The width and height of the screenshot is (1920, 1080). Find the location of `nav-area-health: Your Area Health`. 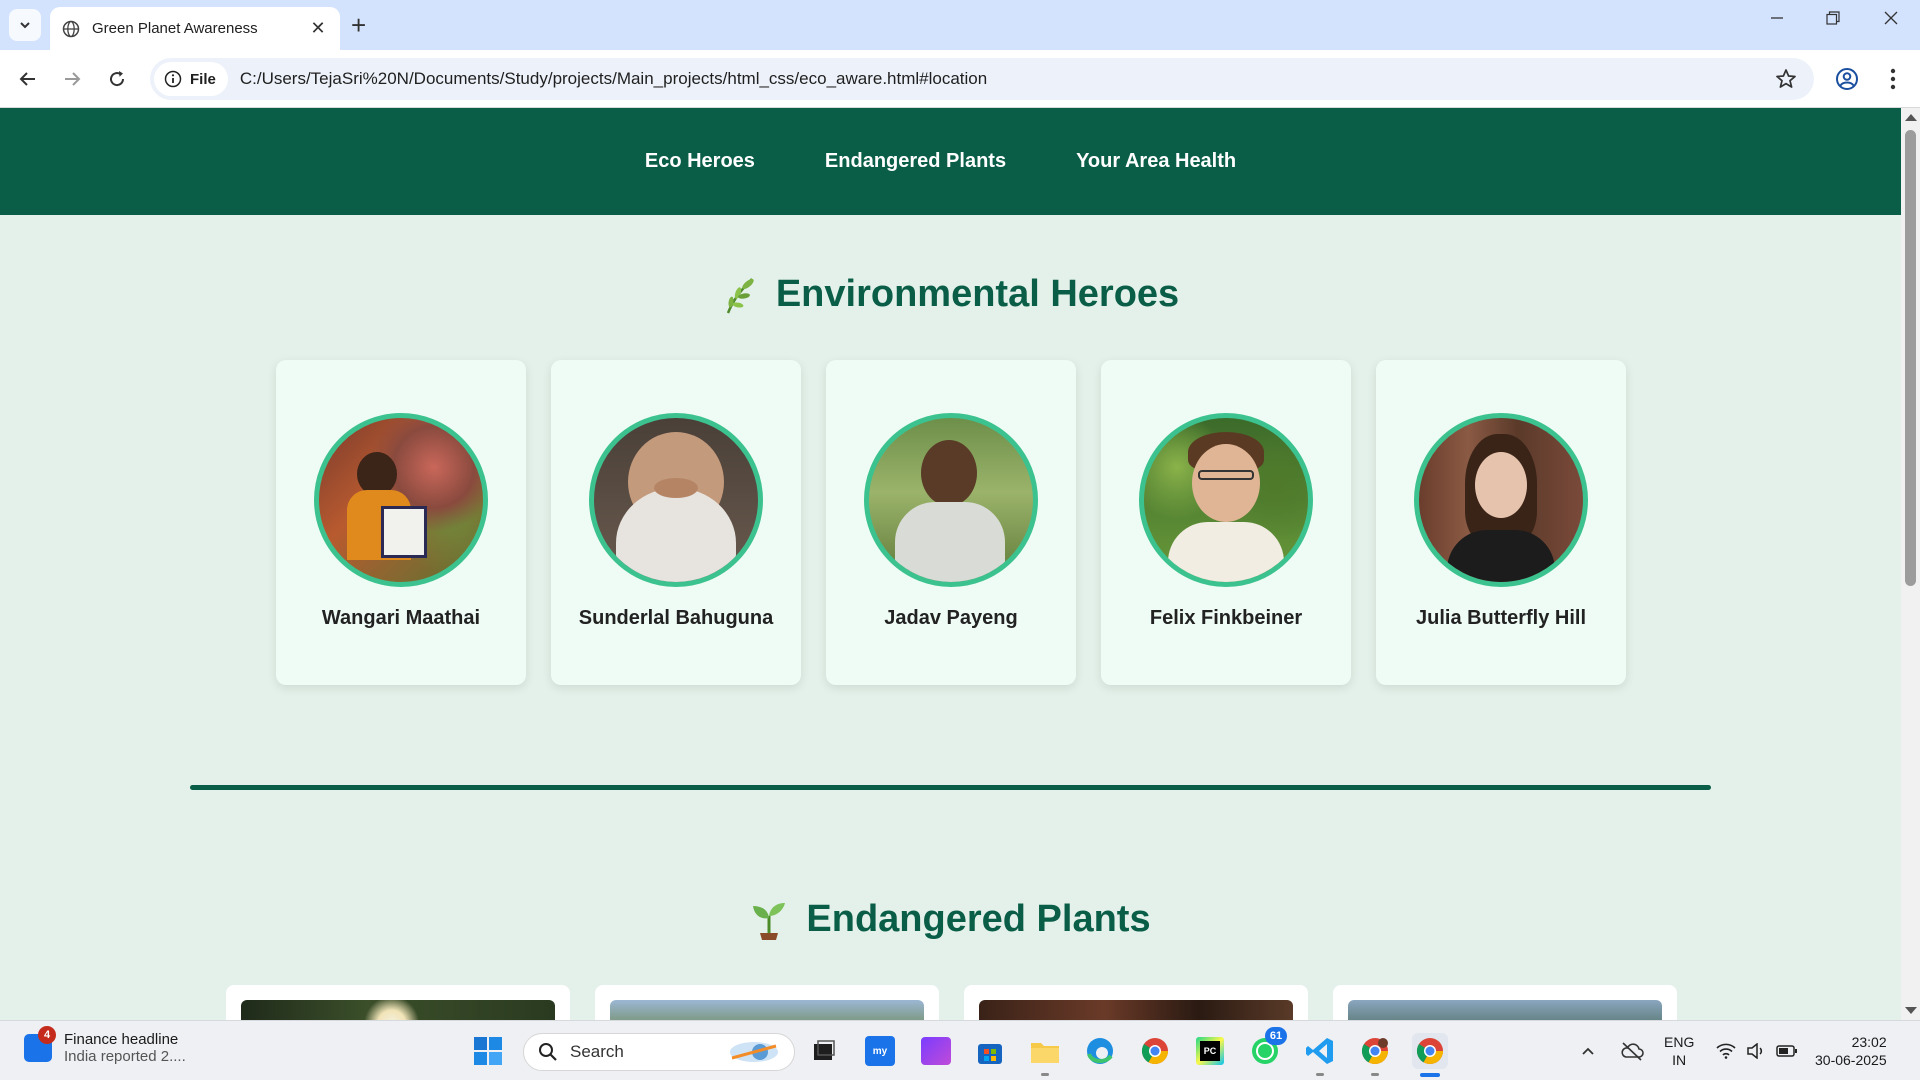

nav-area-health: Your Area Health is located at coordinates (1156, 161).